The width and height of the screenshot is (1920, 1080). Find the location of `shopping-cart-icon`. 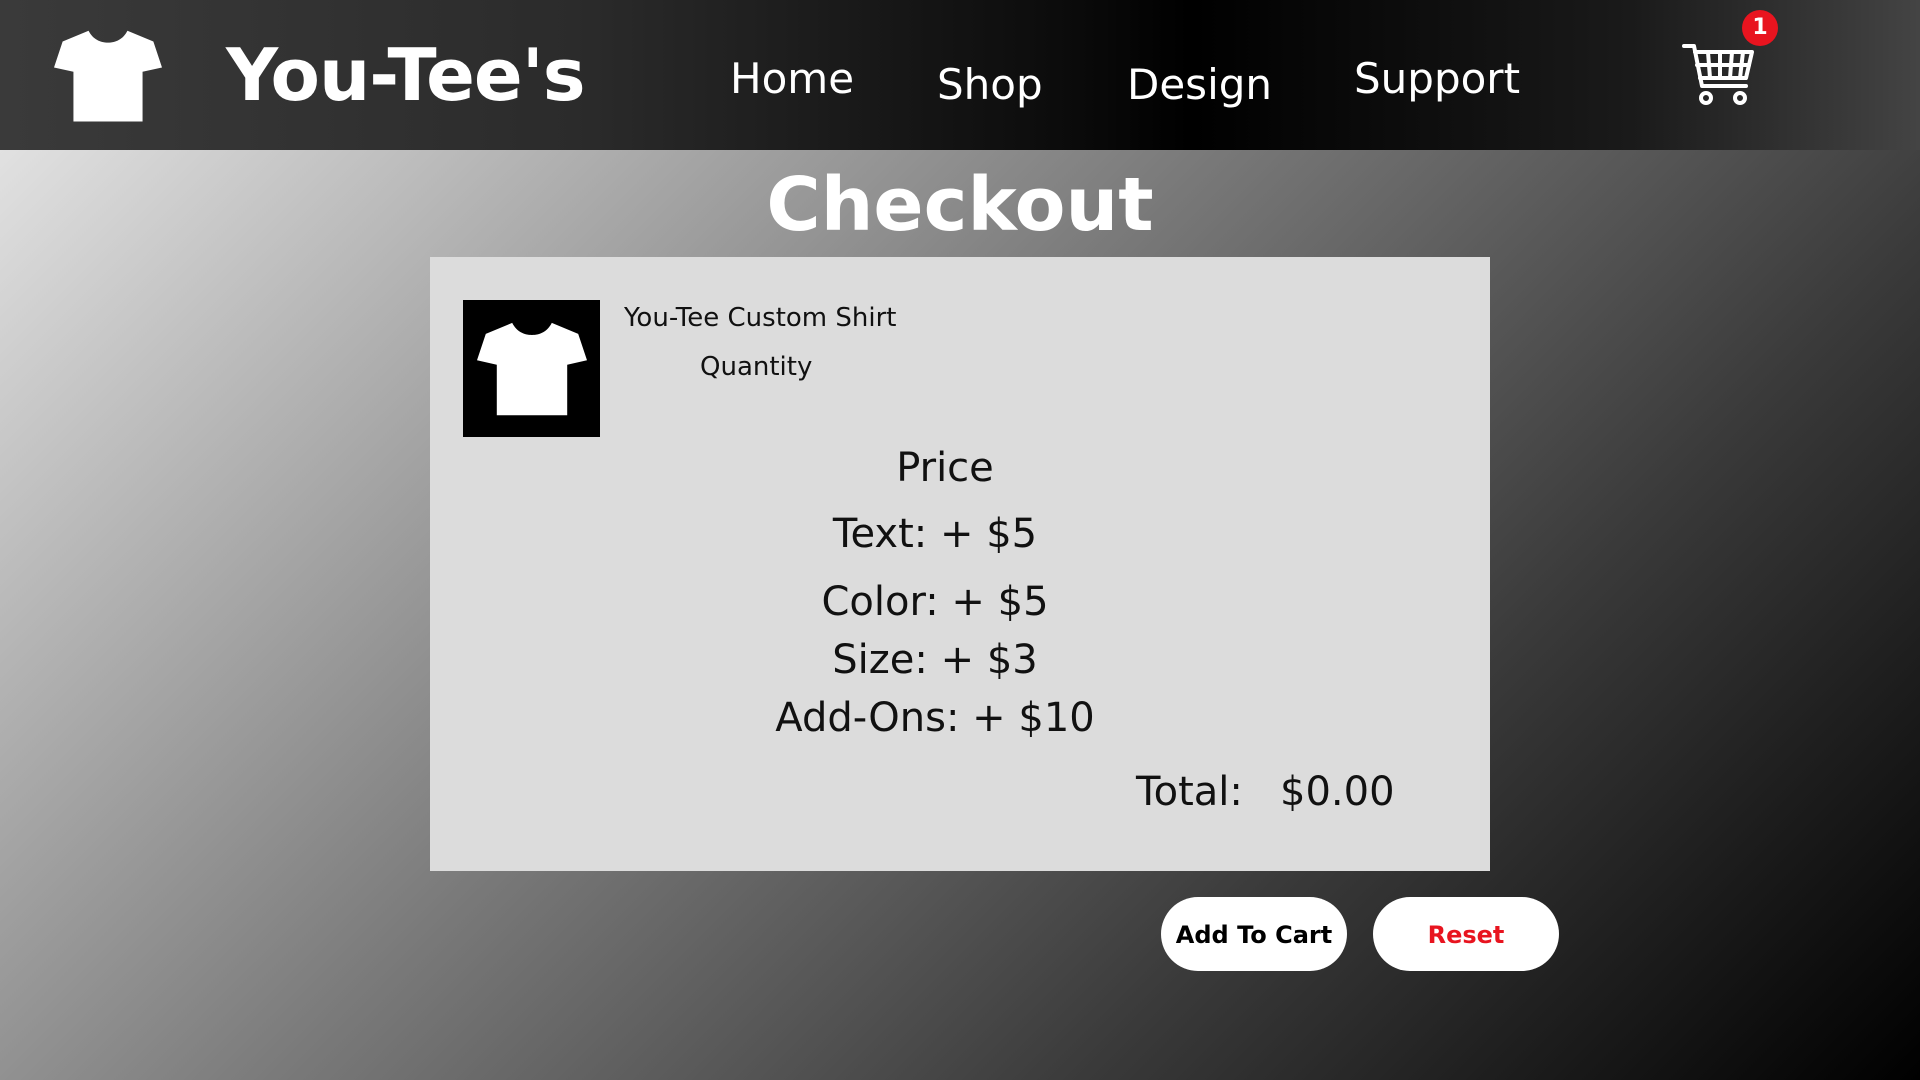

shopping-cart-icon is located at coordinates (1719, 76).